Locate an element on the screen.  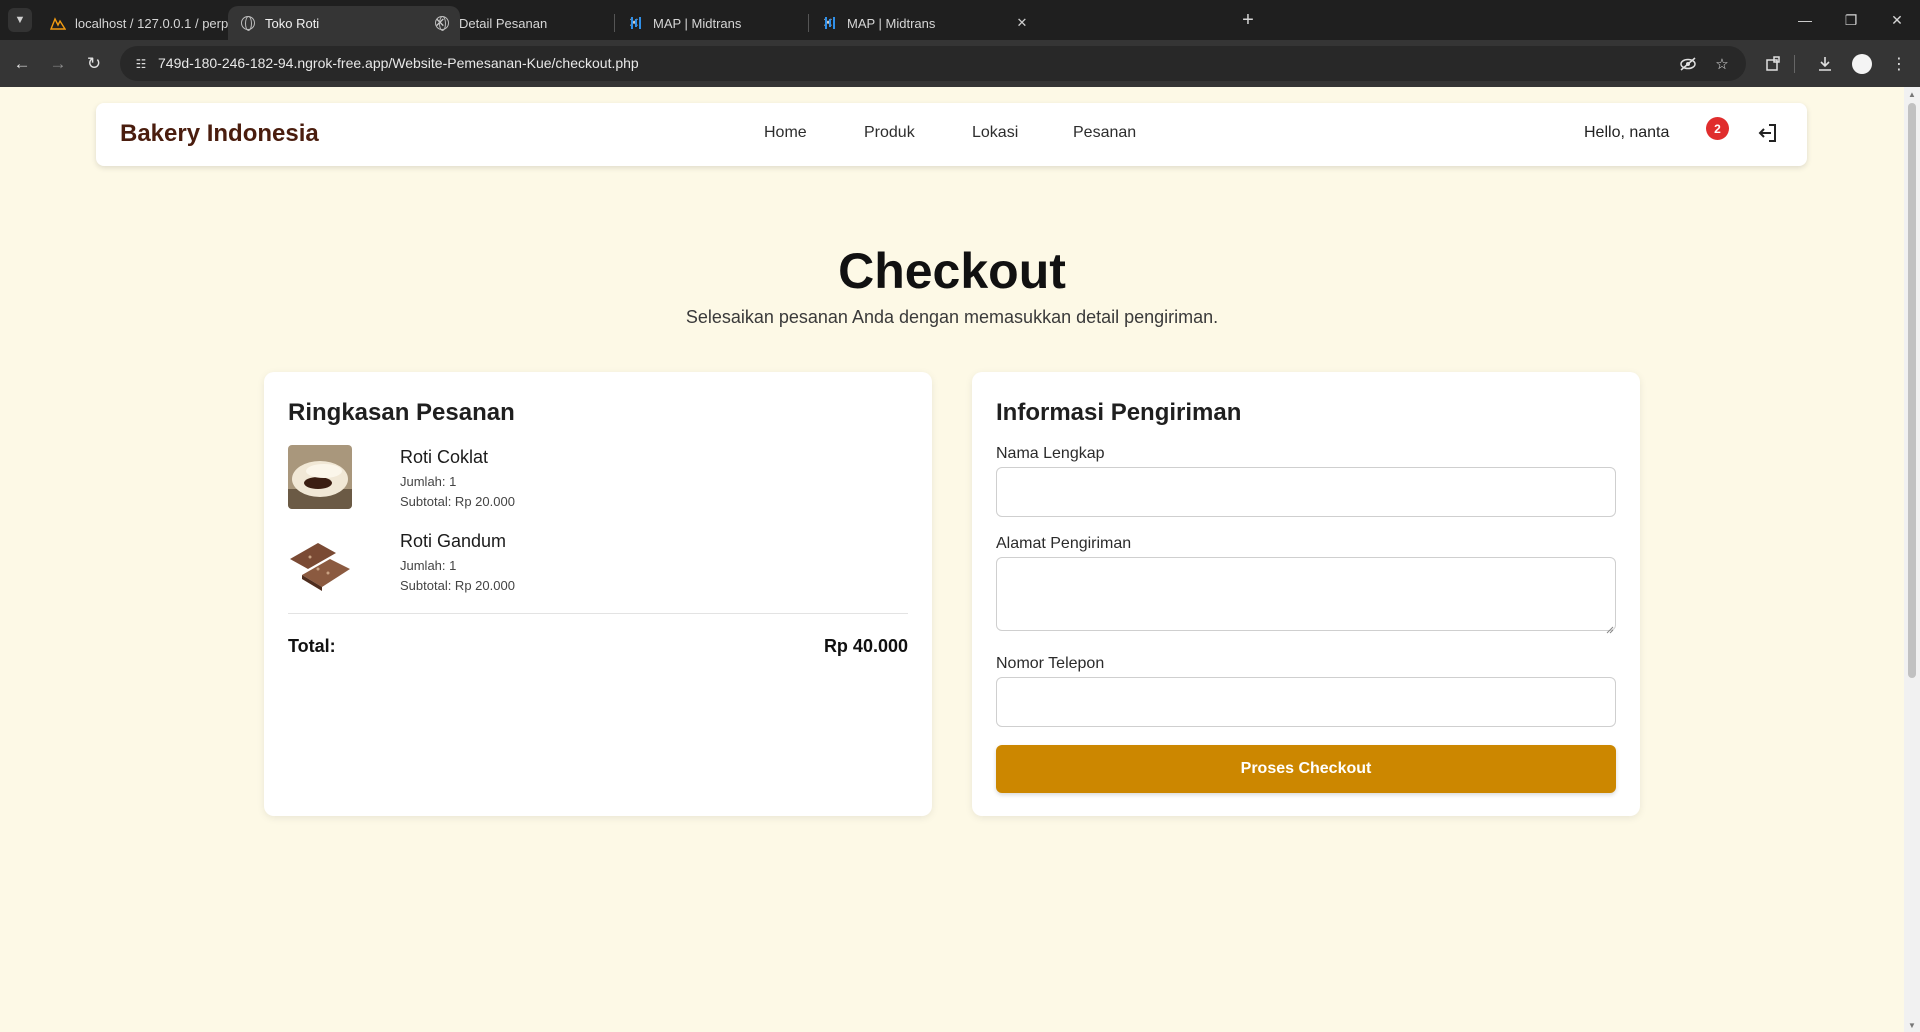
extensions-icon is located at coordinates (1773, 64).